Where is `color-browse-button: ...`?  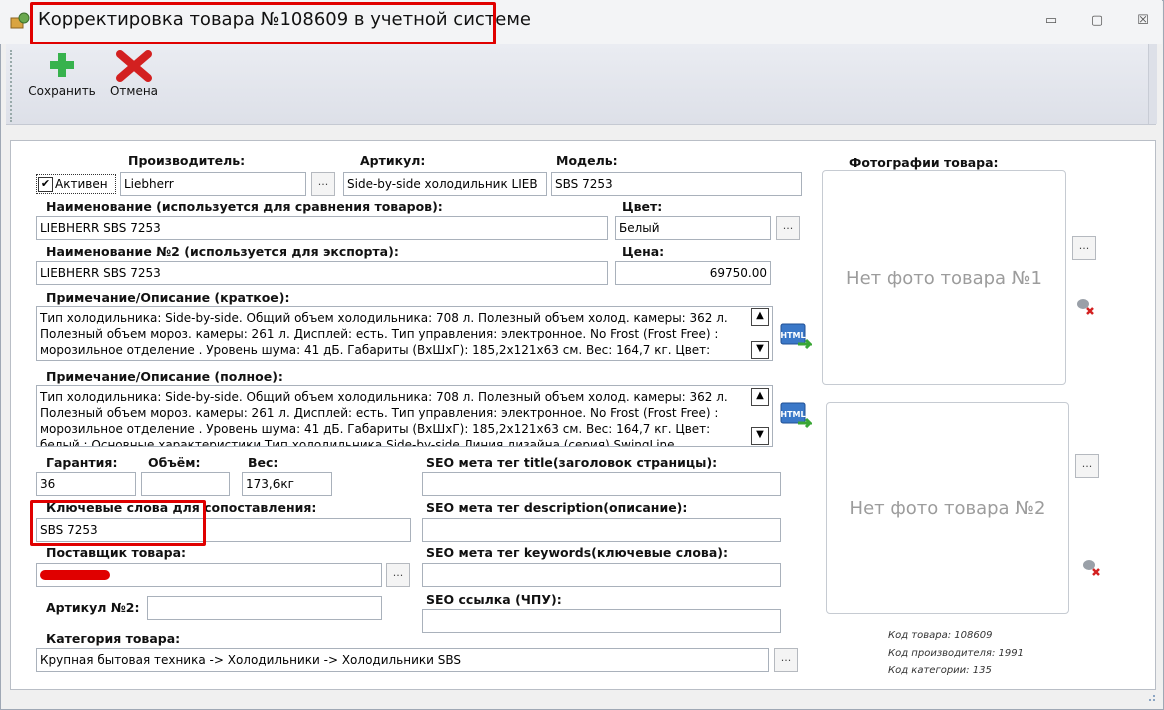
color-browse-button: ... is located at coordinates (788, 228).